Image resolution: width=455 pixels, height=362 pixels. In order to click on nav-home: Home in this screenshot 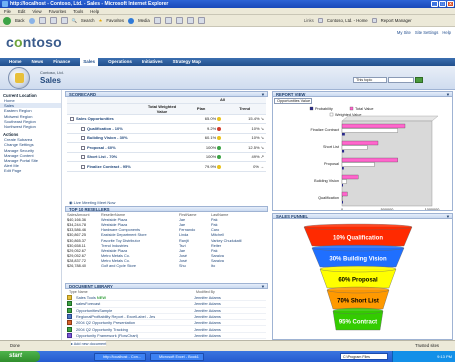, I will do `click(15, 62)`.